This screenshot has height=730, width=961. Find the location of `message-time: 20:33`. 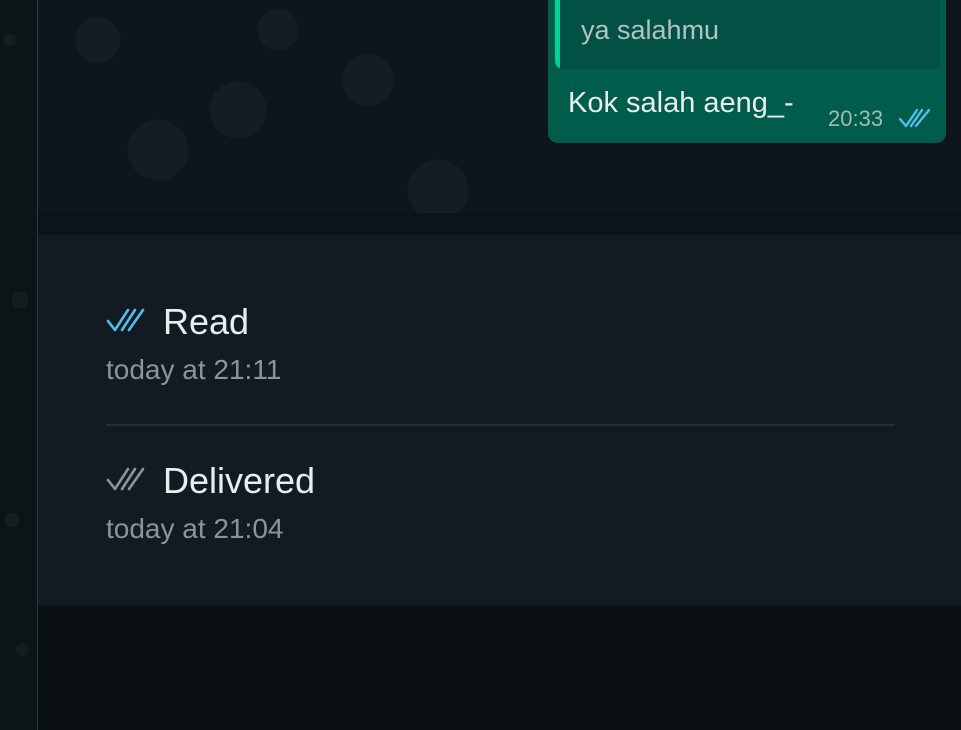

message-time: 20:33 is located at coordinates (856, 118).